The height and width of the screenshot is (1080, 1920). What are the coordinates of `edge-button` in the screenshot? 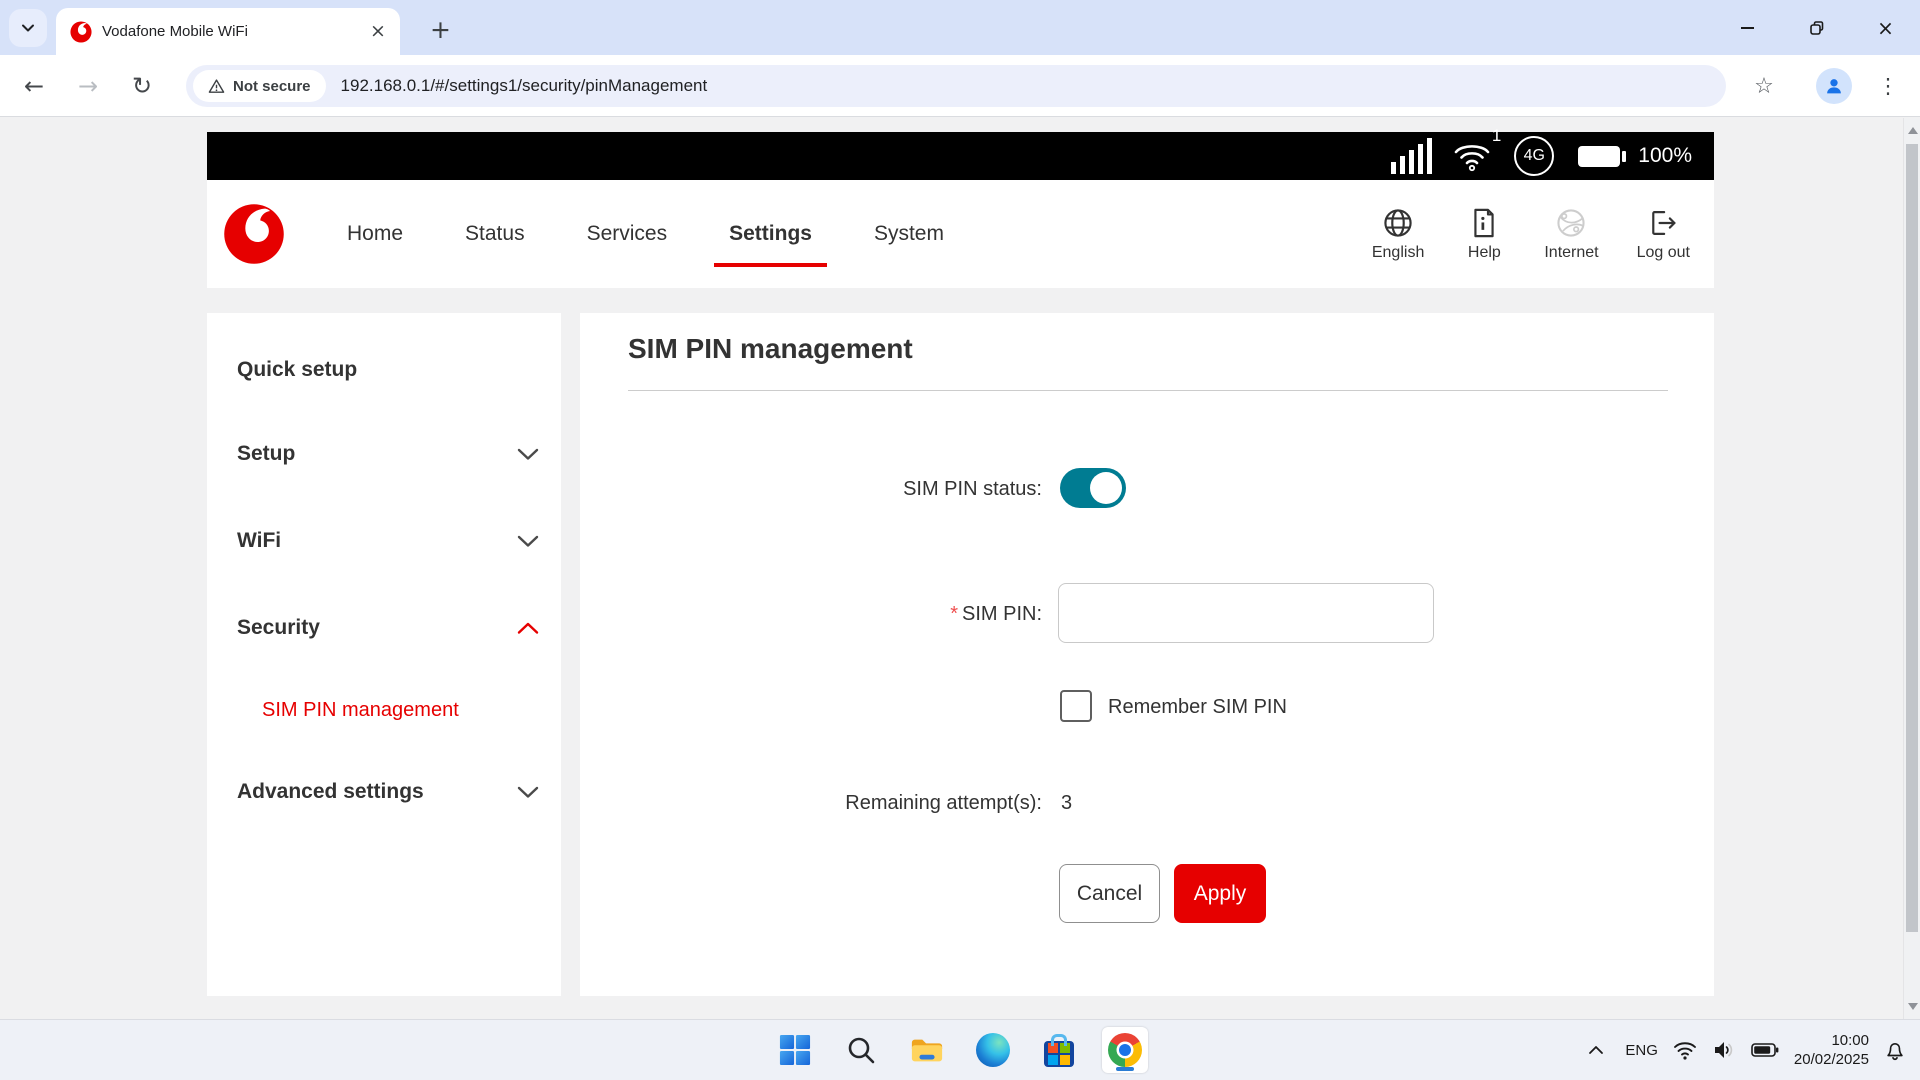 It's located at (993, 1050).